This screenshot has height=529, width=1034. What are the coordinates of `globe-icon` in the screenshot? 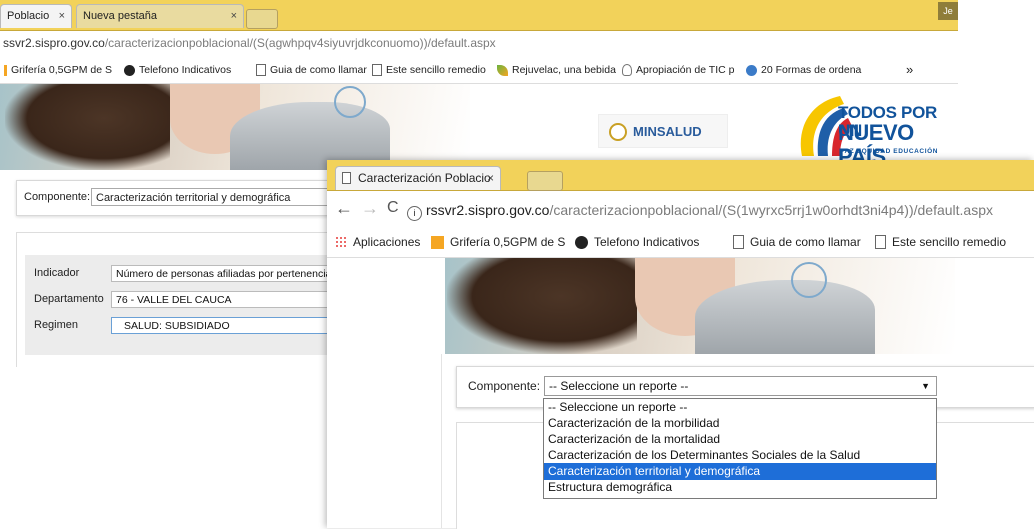 It's located at (751, 70).